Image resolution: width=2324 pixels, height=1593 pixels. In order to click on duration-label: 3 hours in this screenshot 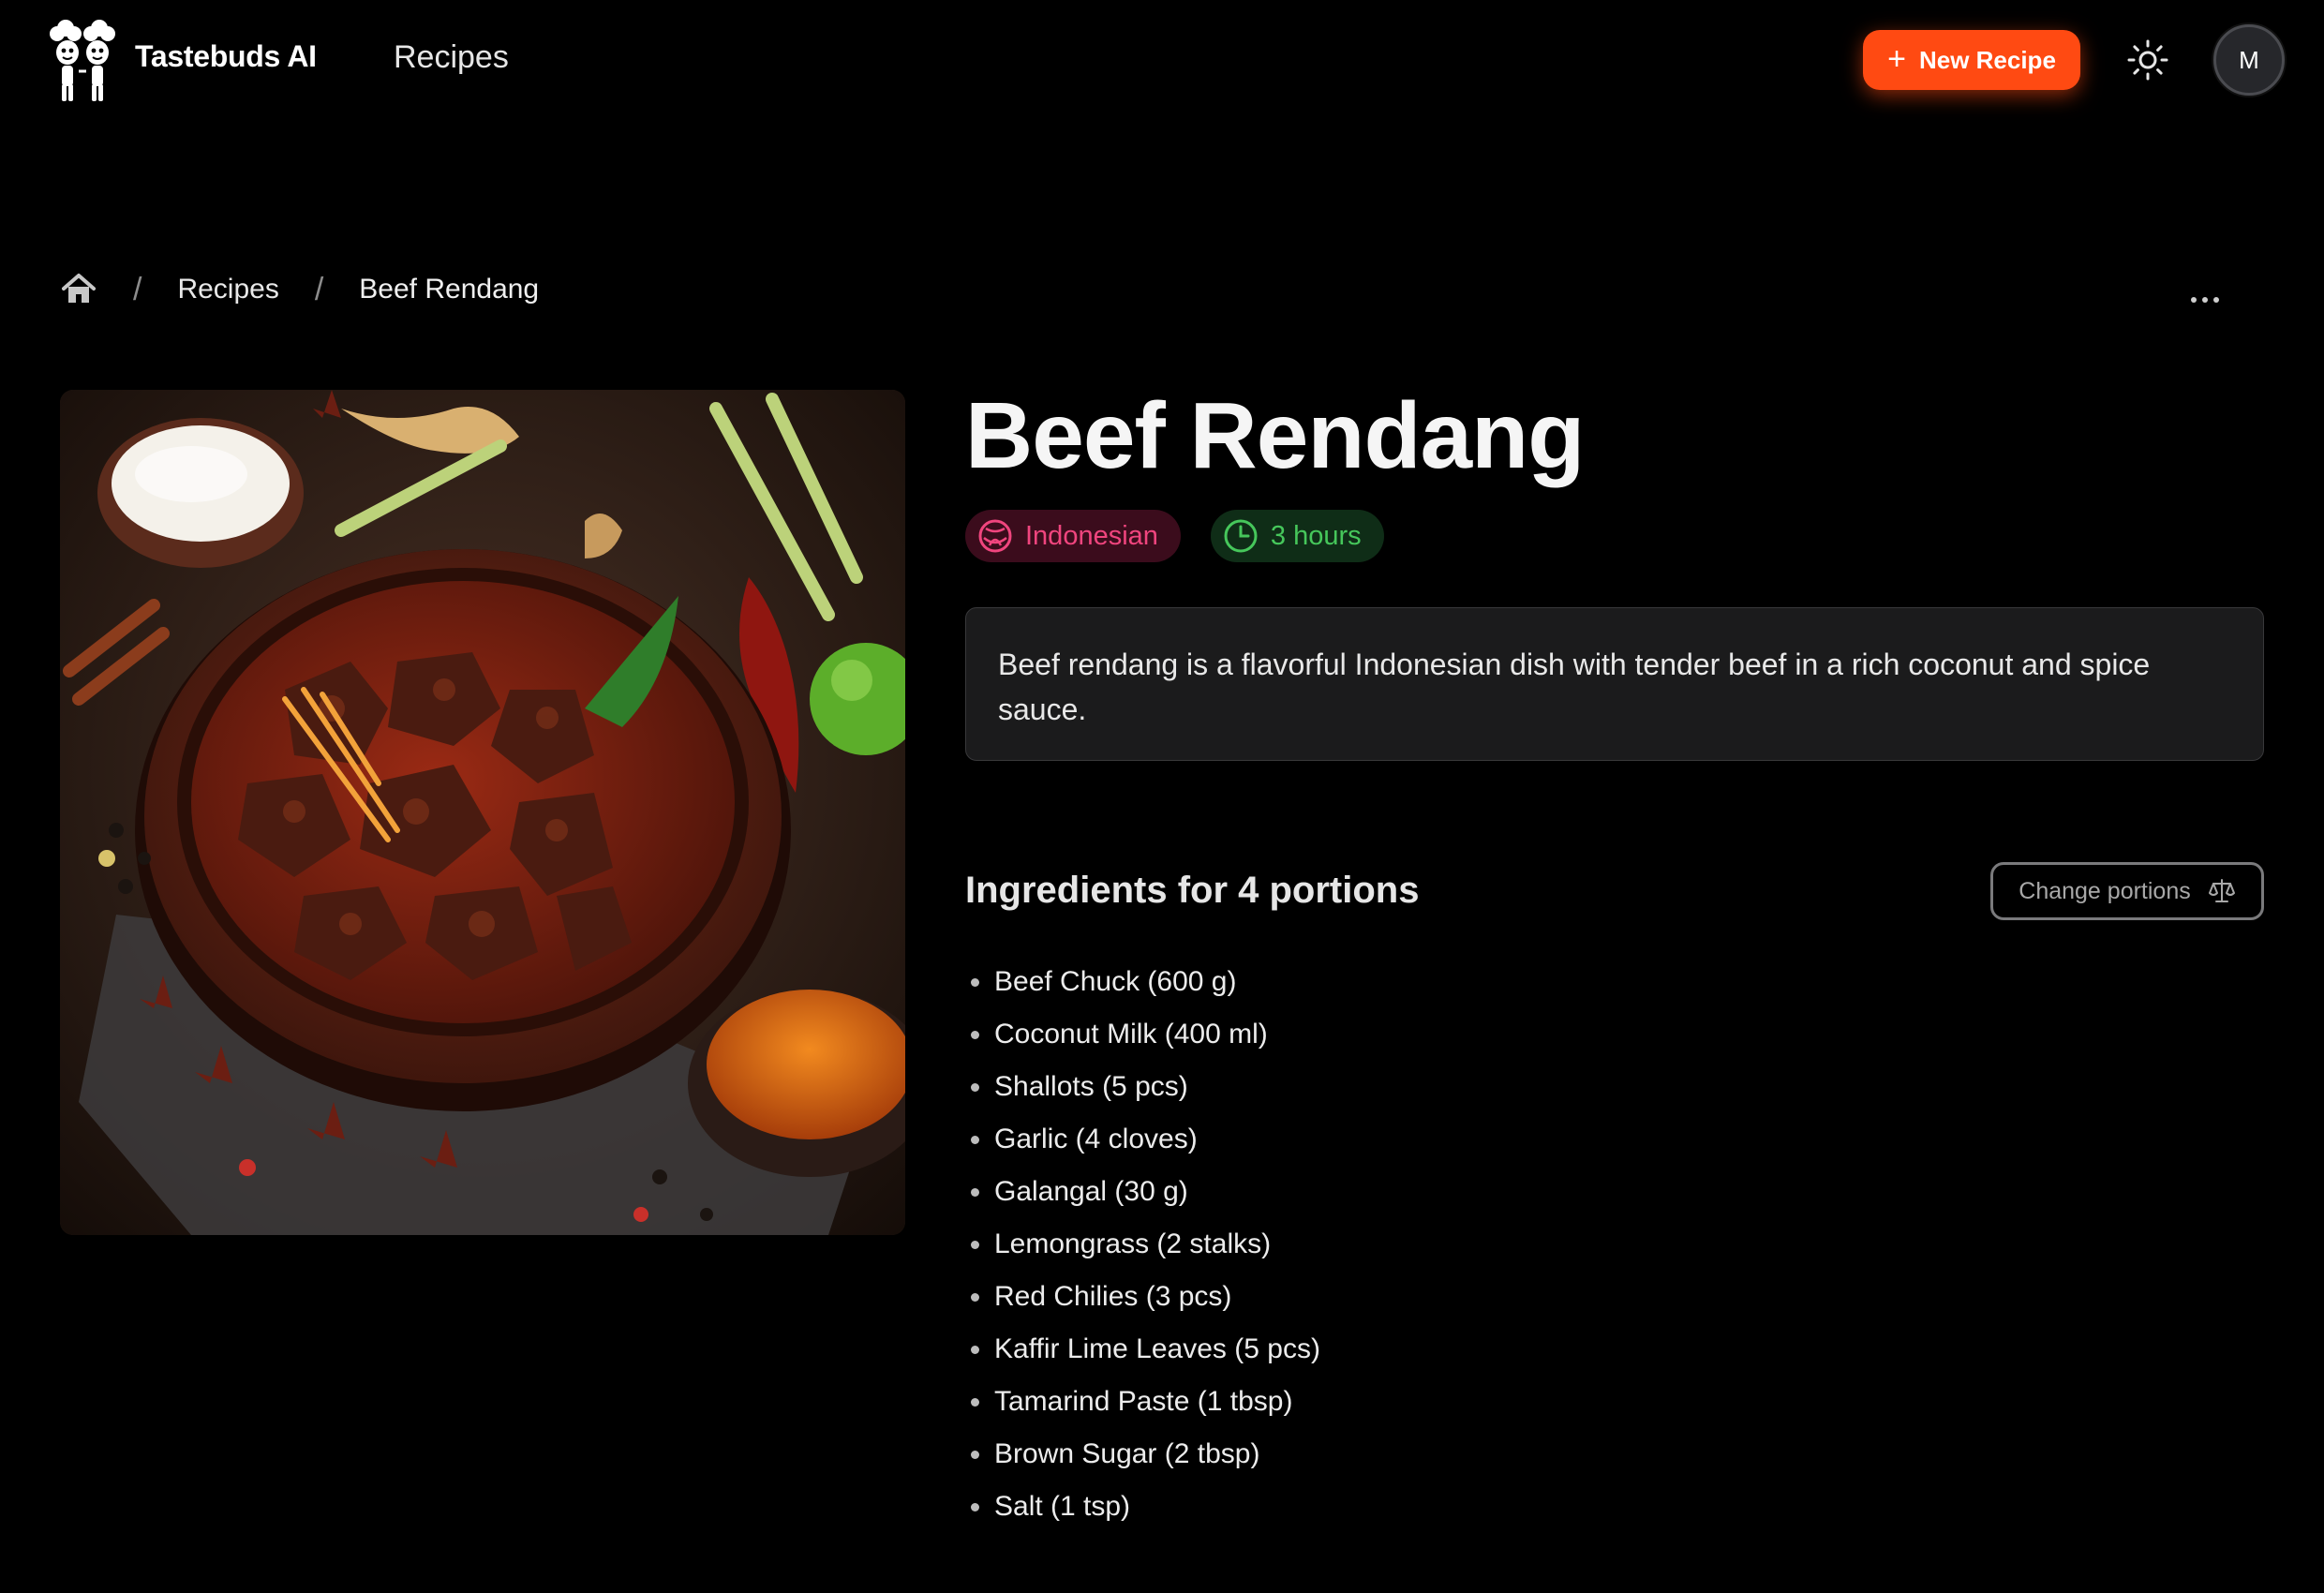, I will do `click(1316, 535)`.